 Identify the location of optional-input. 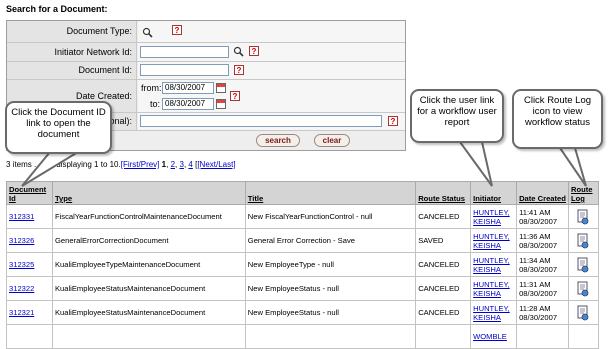
(261, 121).